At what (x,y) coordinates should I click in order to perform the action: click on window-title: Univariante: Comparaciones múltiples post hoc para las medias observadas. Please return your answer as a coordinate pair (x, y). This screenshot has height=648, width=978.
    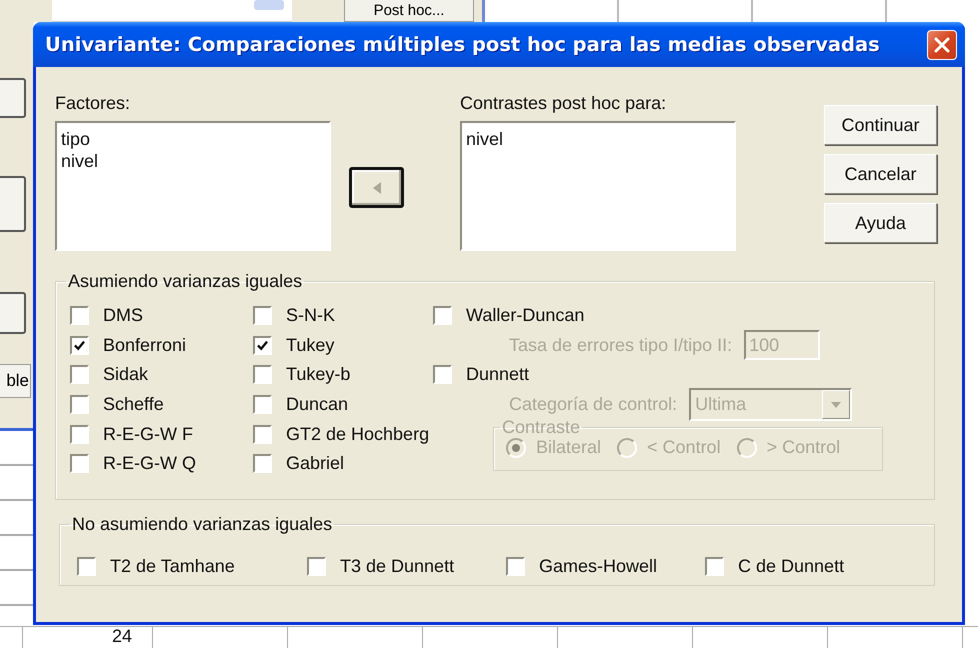
    Looking at the image, I should click on (462, 44).